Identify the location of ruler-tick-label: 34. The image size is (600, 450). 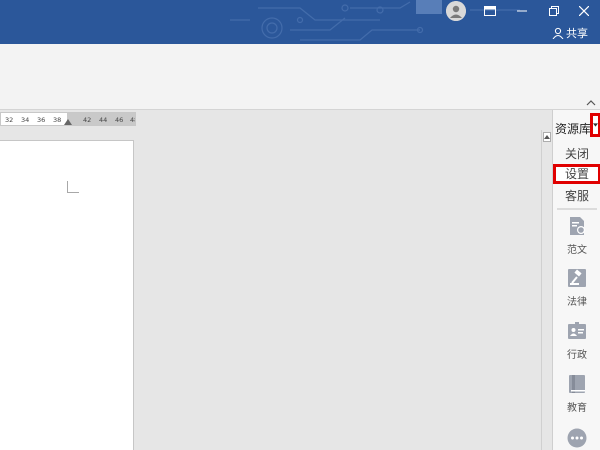
(25, 120).